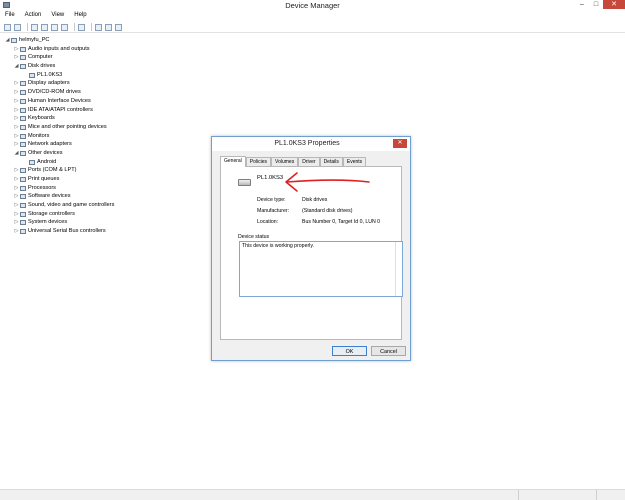 The width and height of the screenshot is (625, 500). I want to click on uninstall-icon, so click(108, 27).